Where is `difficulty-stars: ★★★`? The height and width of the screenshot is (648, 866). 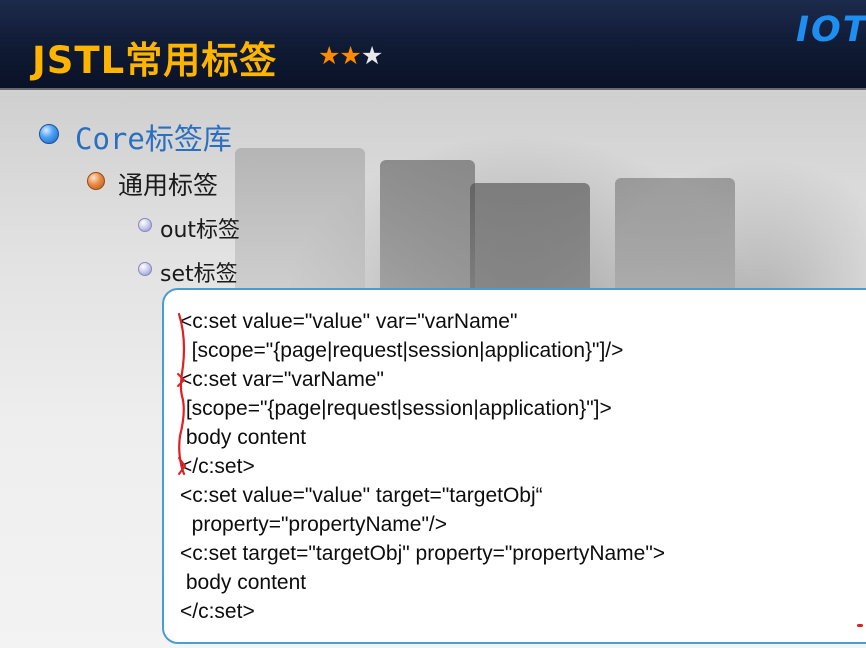 difficulty-stars: ★★★ is located at coordinates (350, 55).